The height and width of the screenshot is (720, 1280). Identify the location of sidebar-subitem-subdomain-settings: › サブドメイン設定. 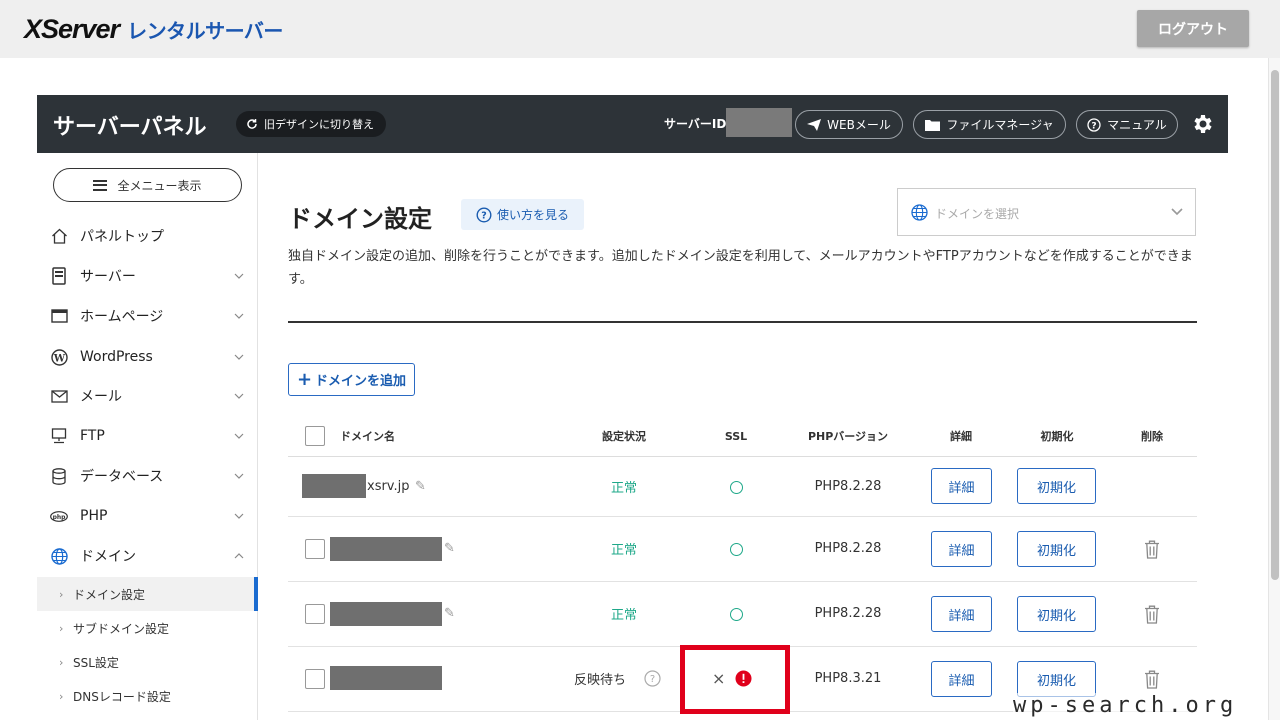
(147, 628).